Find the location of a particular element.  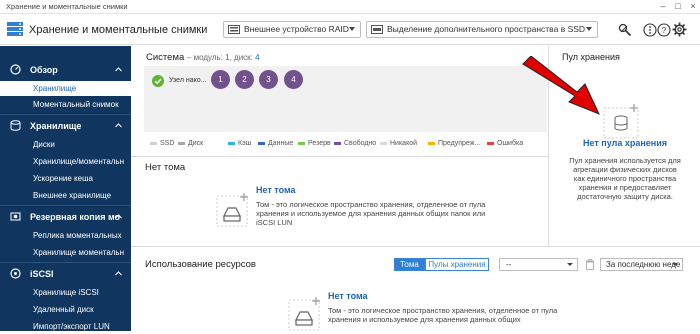

device-select: Внешнее устройство RAID is located at coordinates (292, 29).